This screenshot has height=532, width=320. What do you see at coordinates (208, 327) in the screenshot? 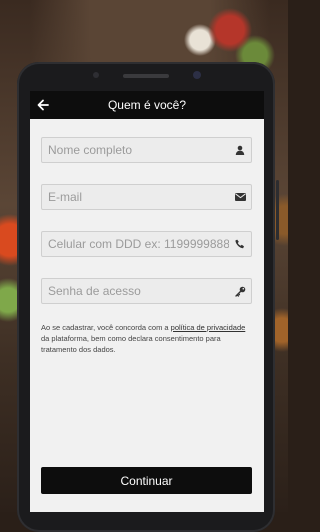
I see `privacy-policy-link: política de privacidade` at bounding box center [208, 327].